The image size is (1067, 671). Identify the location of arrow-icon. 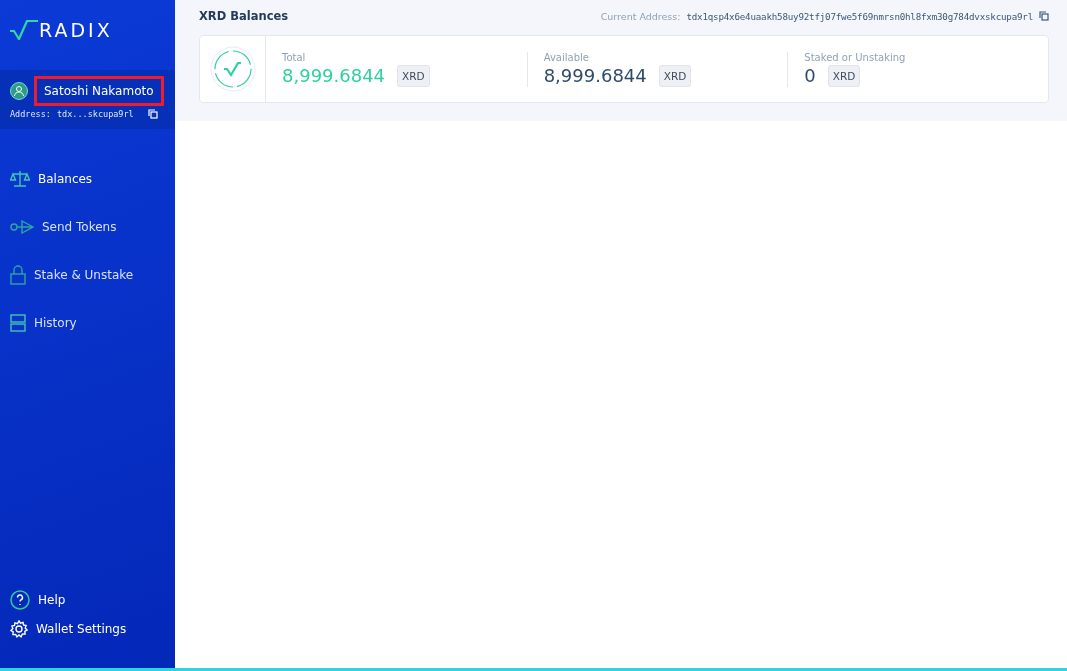
(22, 227).